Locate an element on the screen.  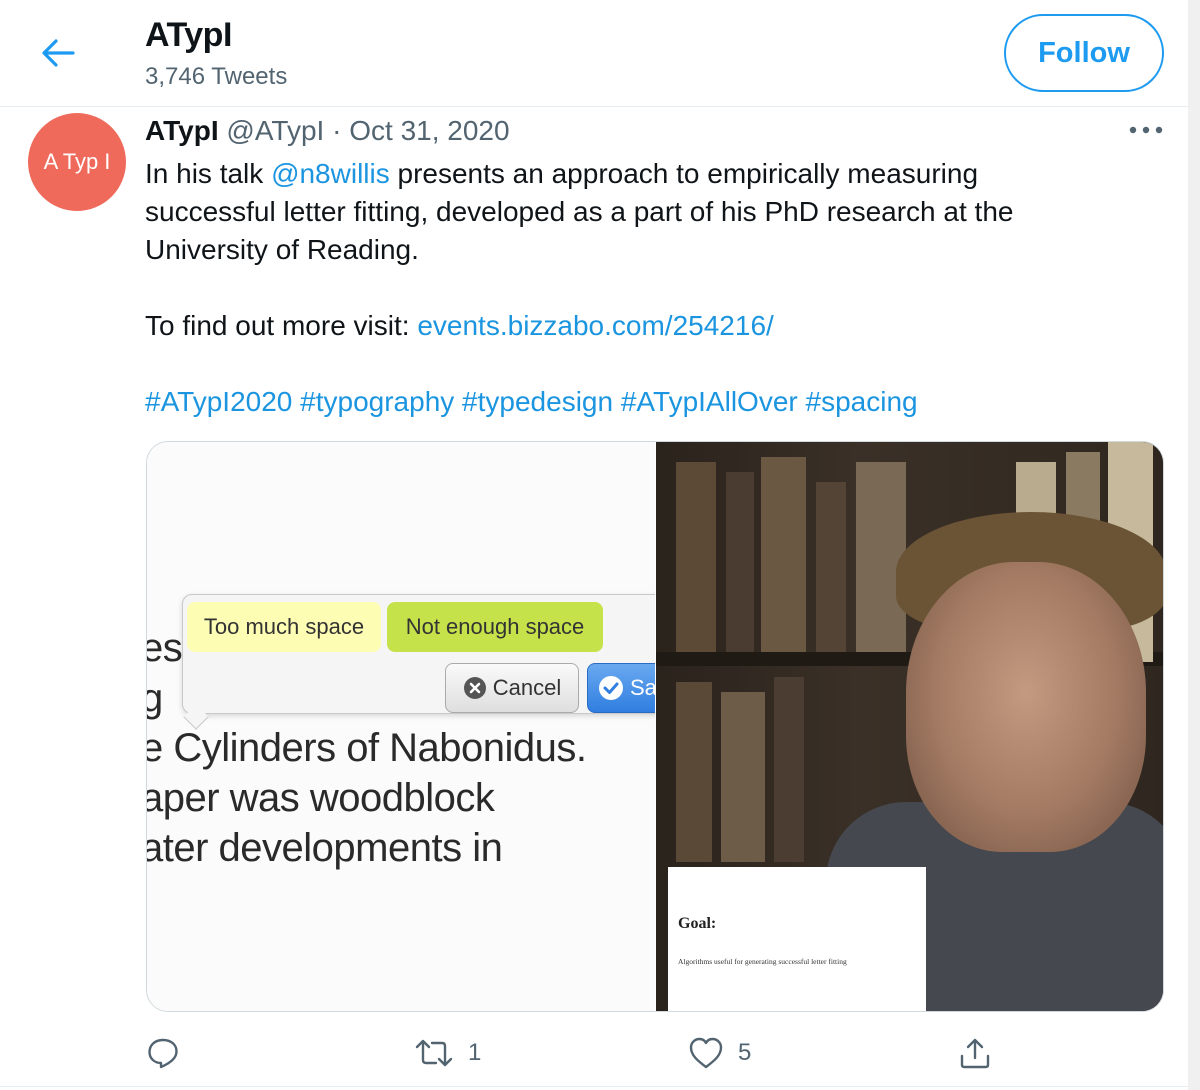
retweet-icon is located at coordinates (434, 1053).